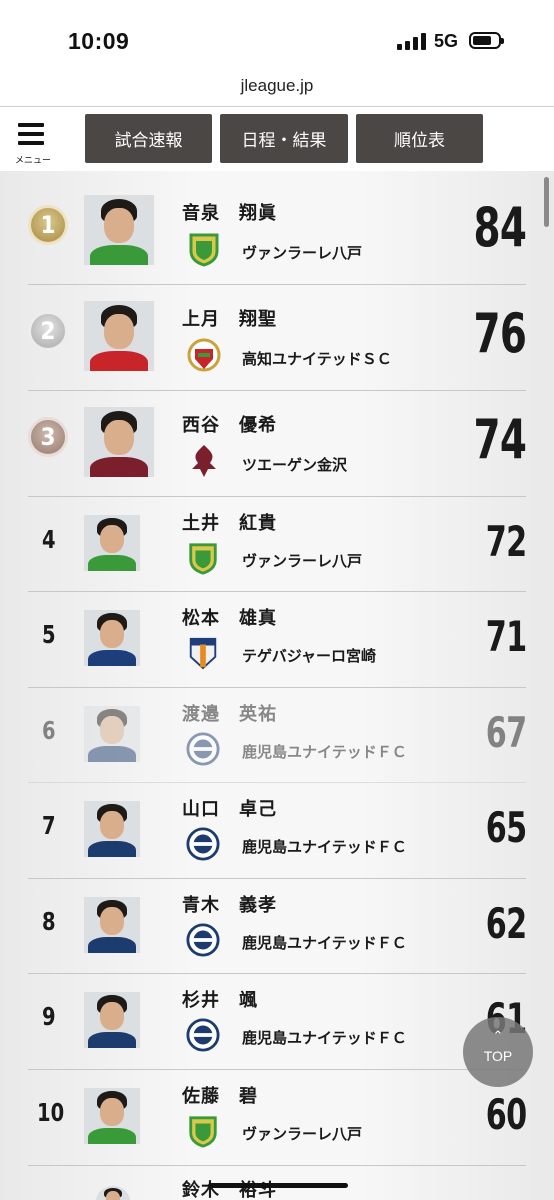 The width and height of the screenshot is (554, 1200). I want to click on ranking-row: 6 渡邉 英祐鹿児島ユナイテッドＦＣ 67, so click(277, 735).